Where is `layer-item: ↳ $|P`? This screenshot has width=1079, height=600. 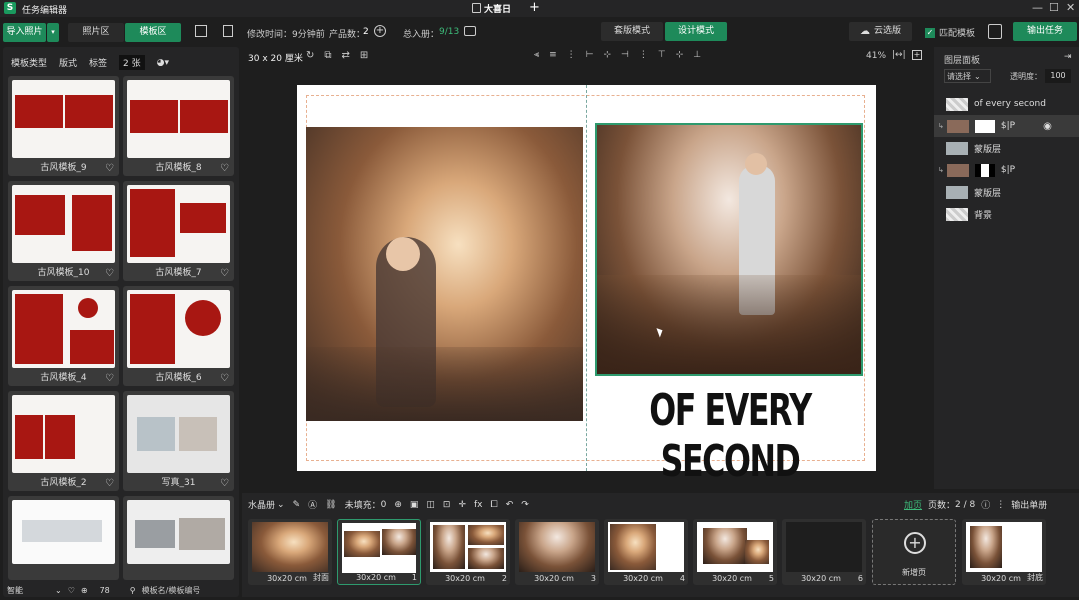 layer-item: ↳ $|P is located at coordinates (1006, 170).